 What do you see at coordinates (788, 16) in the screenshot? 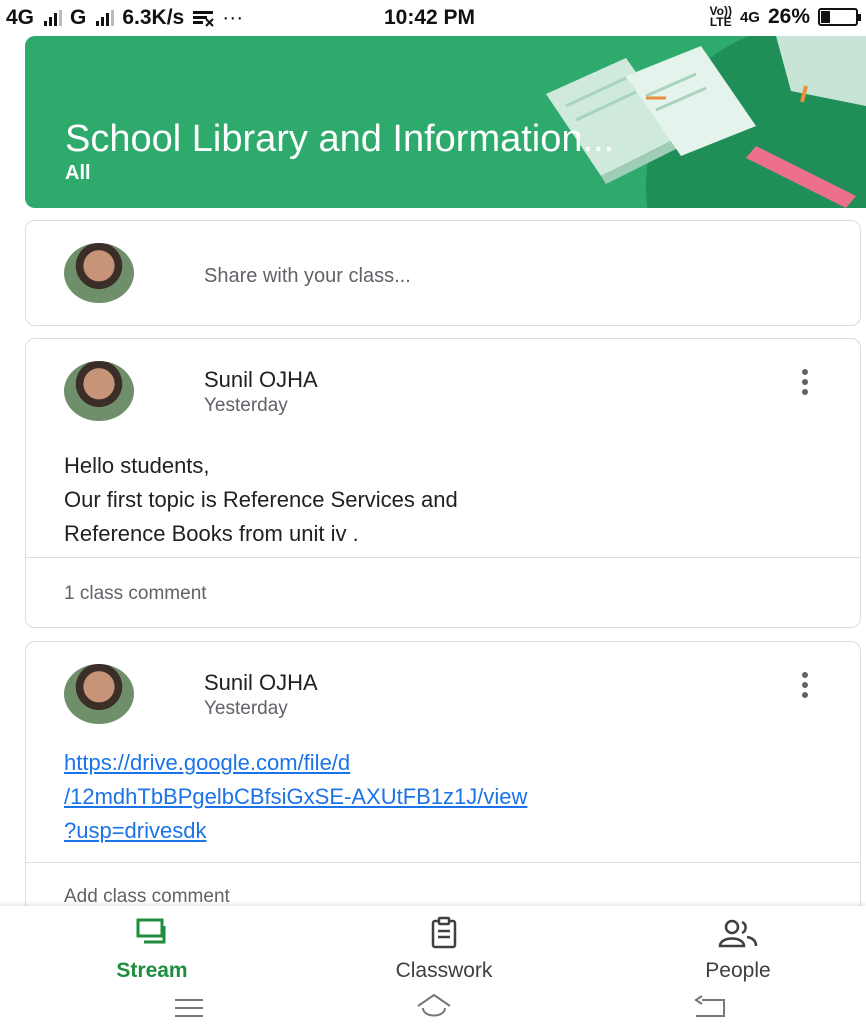
I see `battery-percent: 26%` at bounding box center [788, 16].